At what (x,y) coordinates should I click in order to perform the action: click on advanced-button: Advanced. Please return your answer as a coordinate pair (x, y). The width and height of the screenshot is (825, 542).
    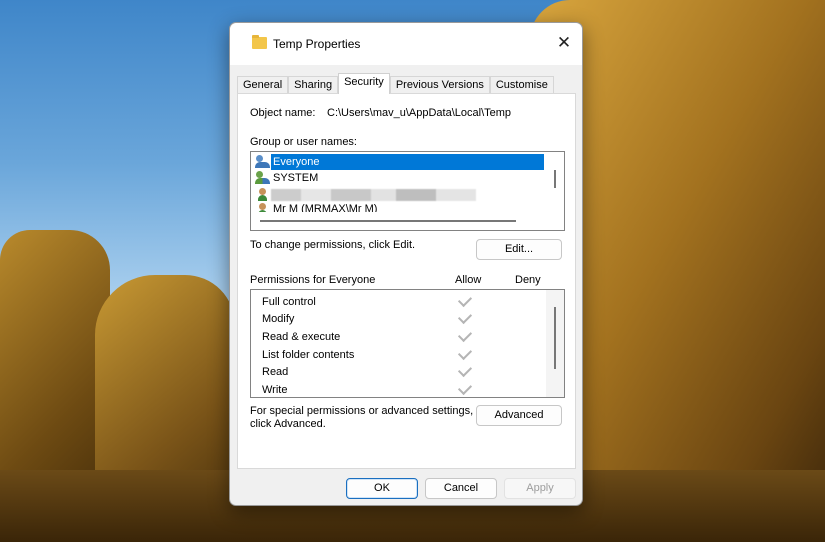
    Looking at the image, I should click on (519, 415).